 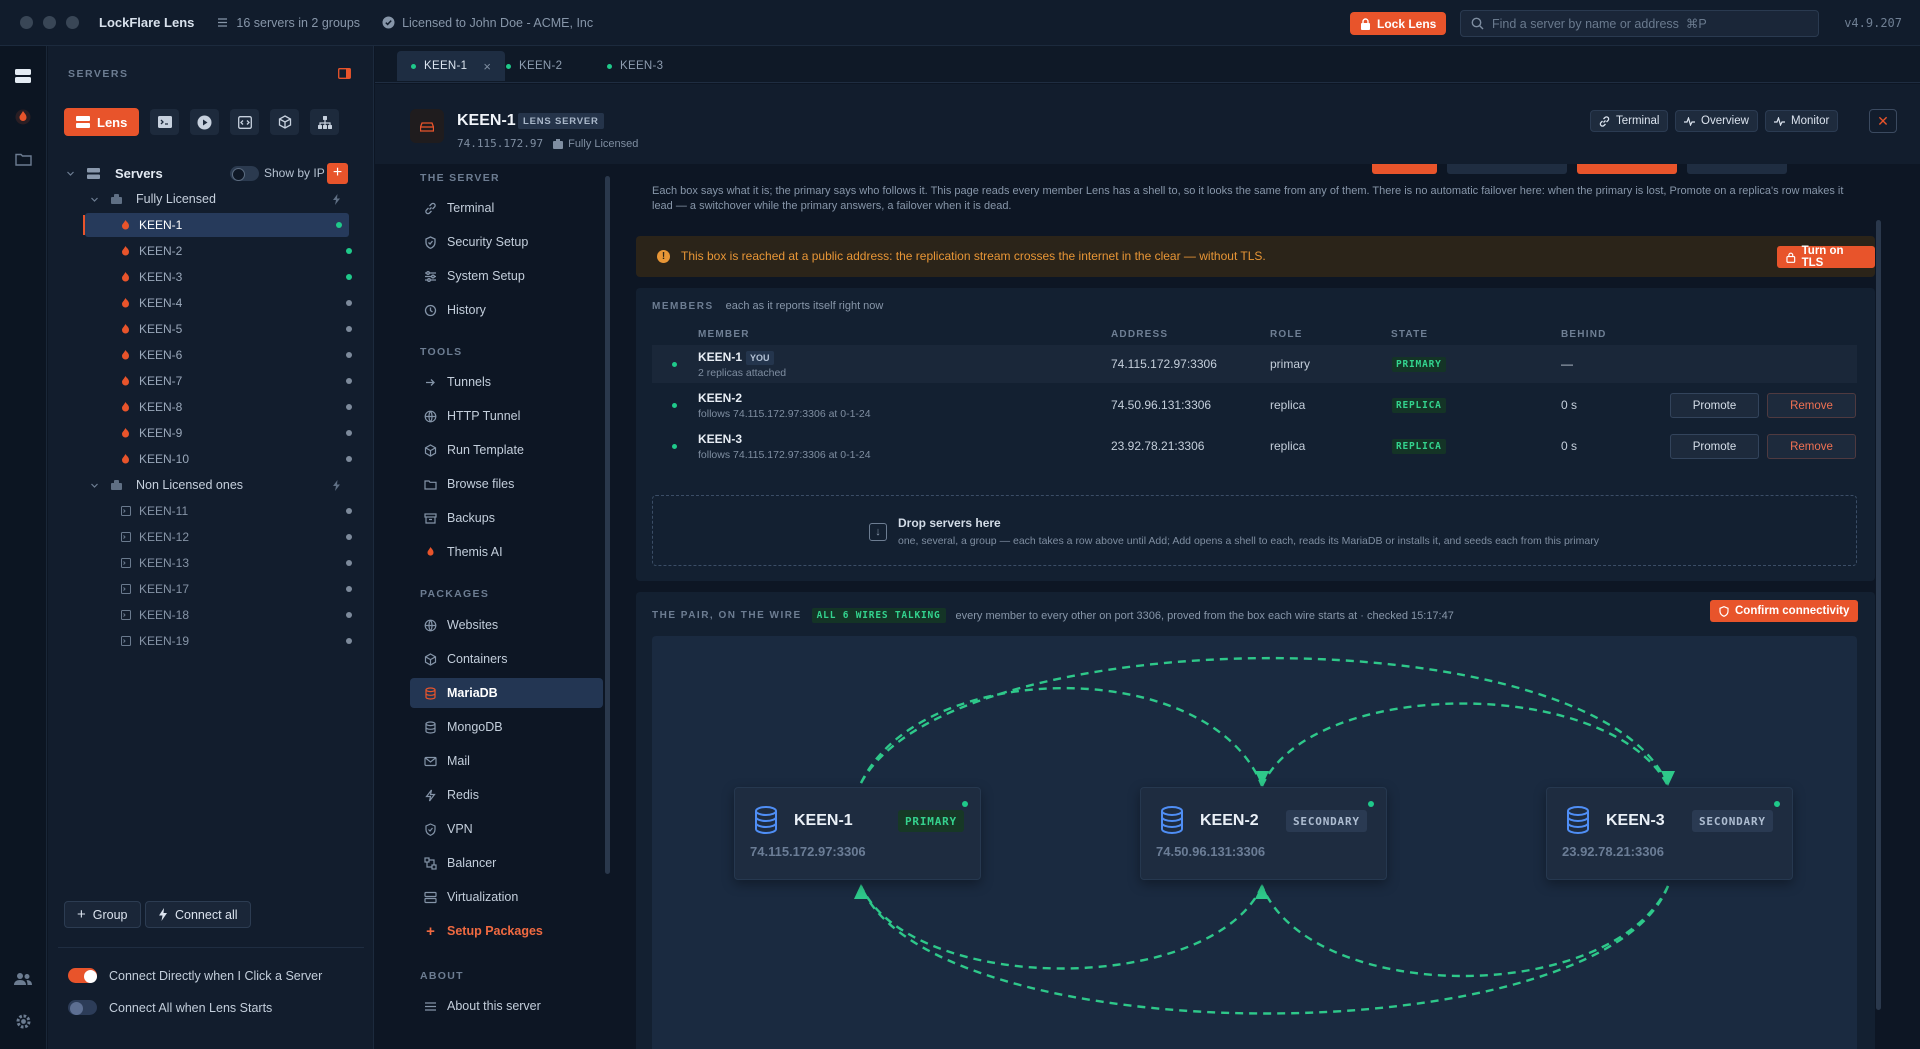 I want to click on globe-icon, so click(x=430, y=416).